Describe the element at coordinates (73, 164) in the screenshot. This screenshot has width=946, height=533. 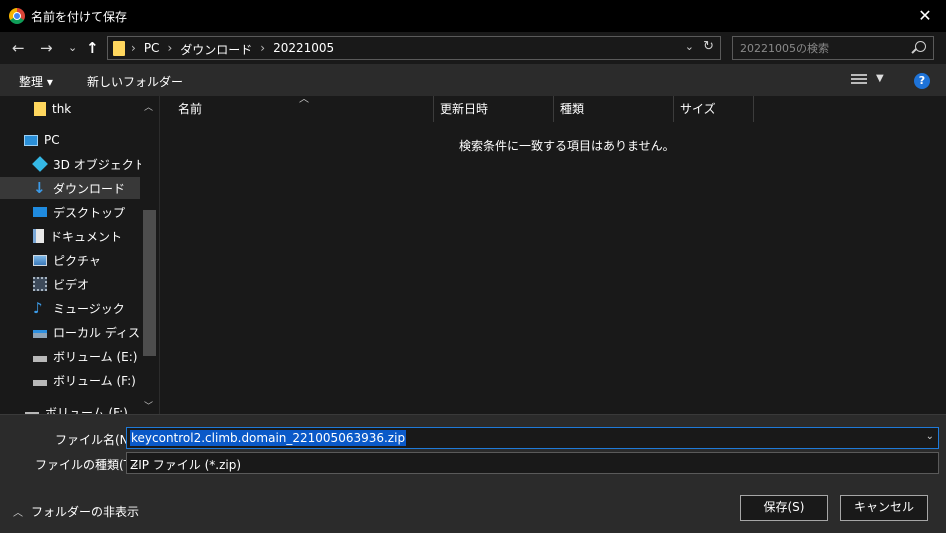
I see `sidebar-item-3d-objects: 3D オブジェクト` at that location.